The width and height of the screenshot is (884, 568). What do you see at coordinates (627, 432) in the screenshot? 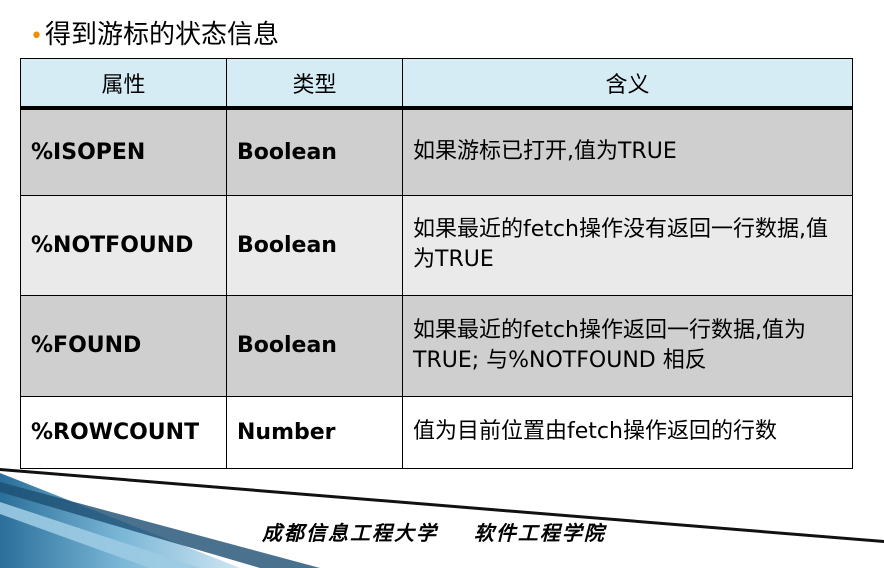
I see `meaning-cell: 值为目前位置由fetch操作返回的行数` at bounding box center [627, 432].